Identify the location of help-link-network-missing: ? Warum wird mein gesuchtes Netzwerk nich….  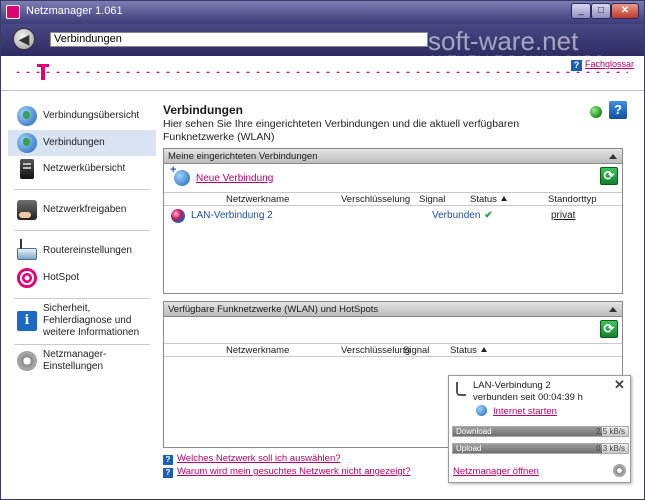
(287, 472).